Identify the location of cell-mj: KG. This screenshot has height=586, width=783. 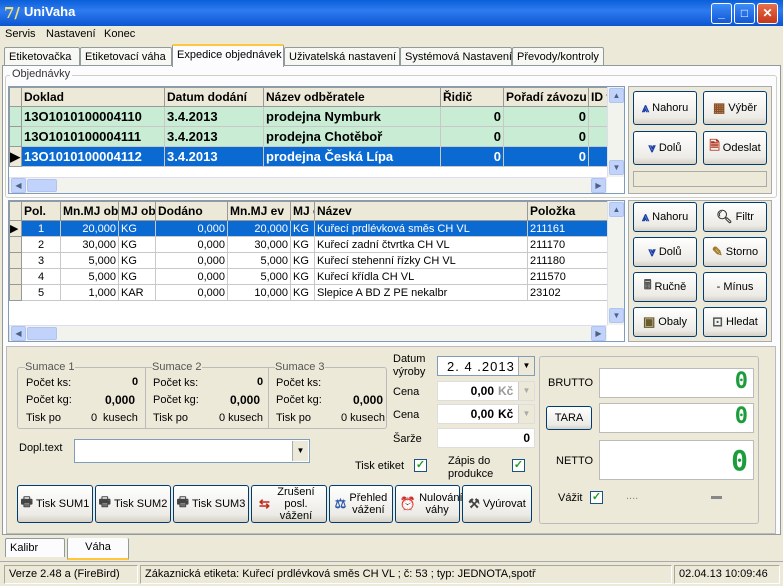
(137, 276).